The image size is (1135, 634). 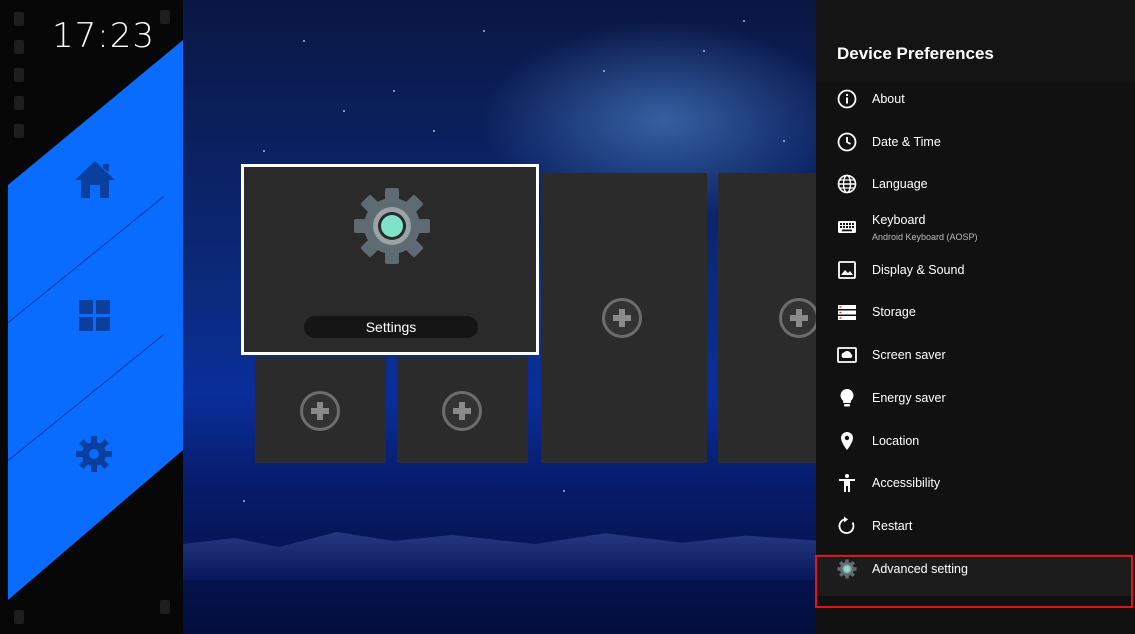 I want to click on menu-item-label: Date & Time, so click(x=906, y=141).